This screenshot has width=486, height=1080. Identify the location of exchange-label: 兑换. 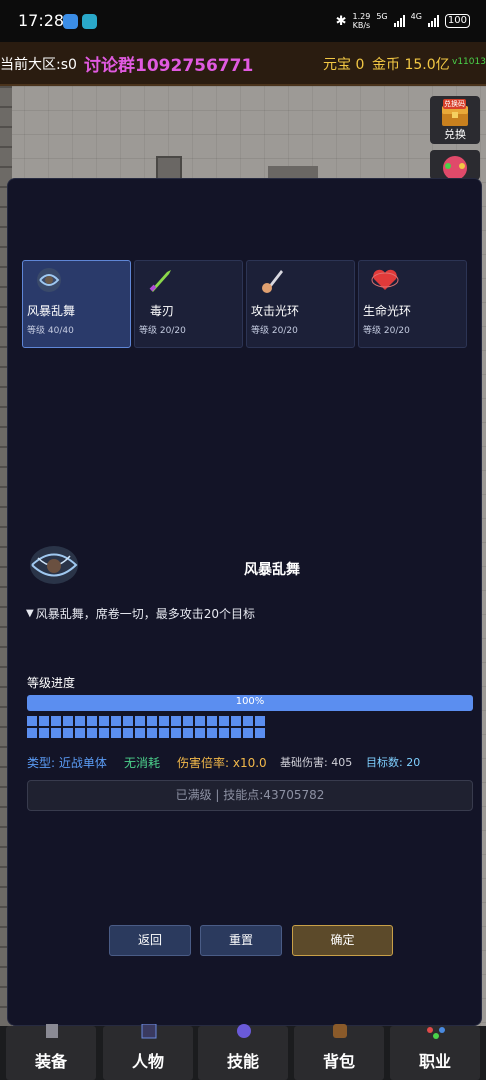
(455, 134).